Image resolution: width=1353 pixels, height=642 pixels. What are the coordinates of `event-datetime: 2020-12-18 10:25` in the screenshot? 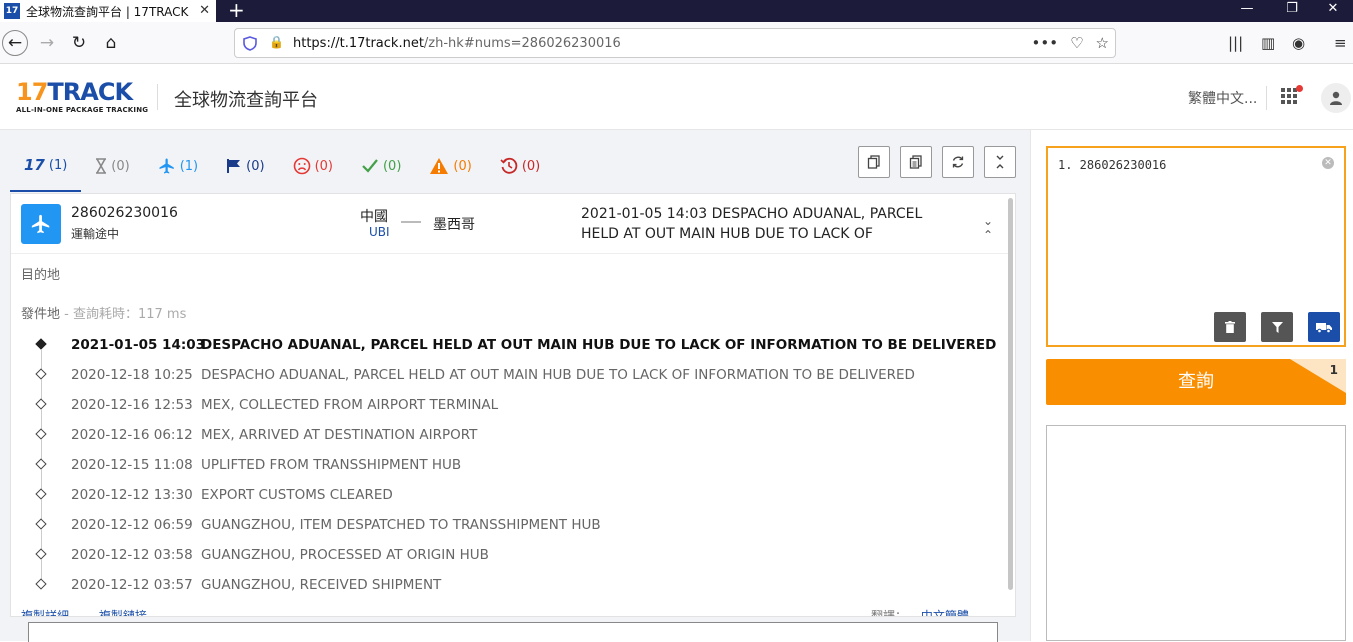 It's located at (132, 375).